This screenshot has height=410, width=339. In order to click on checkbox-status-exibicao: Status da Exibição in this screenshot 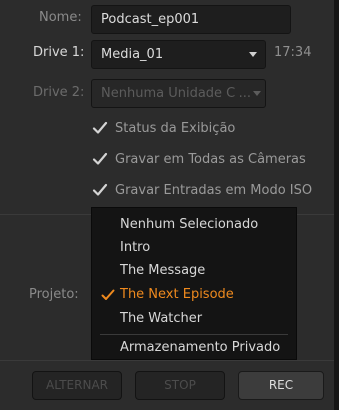, I will do `click(163, 128)`.